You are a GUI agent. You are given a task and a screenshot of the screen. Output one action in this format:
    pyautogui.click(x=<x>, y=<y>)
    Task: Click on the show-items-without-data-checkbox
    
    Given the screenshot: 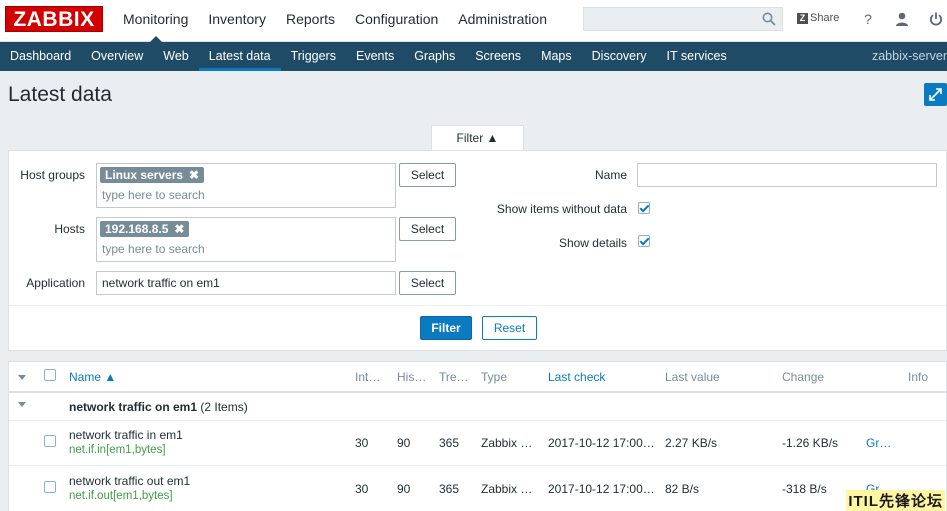 What is the action you would take?
    pyautogui.click(x=644, y=208)
    